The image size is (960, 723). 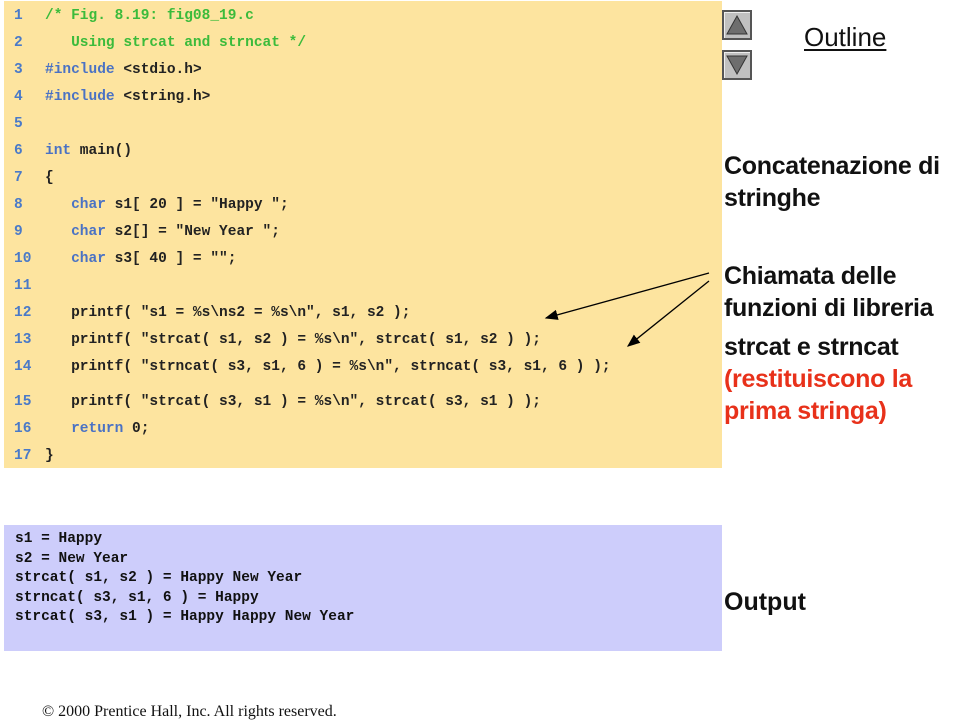 I want to click on triangle-up-icon, so click(x=737, y=24).